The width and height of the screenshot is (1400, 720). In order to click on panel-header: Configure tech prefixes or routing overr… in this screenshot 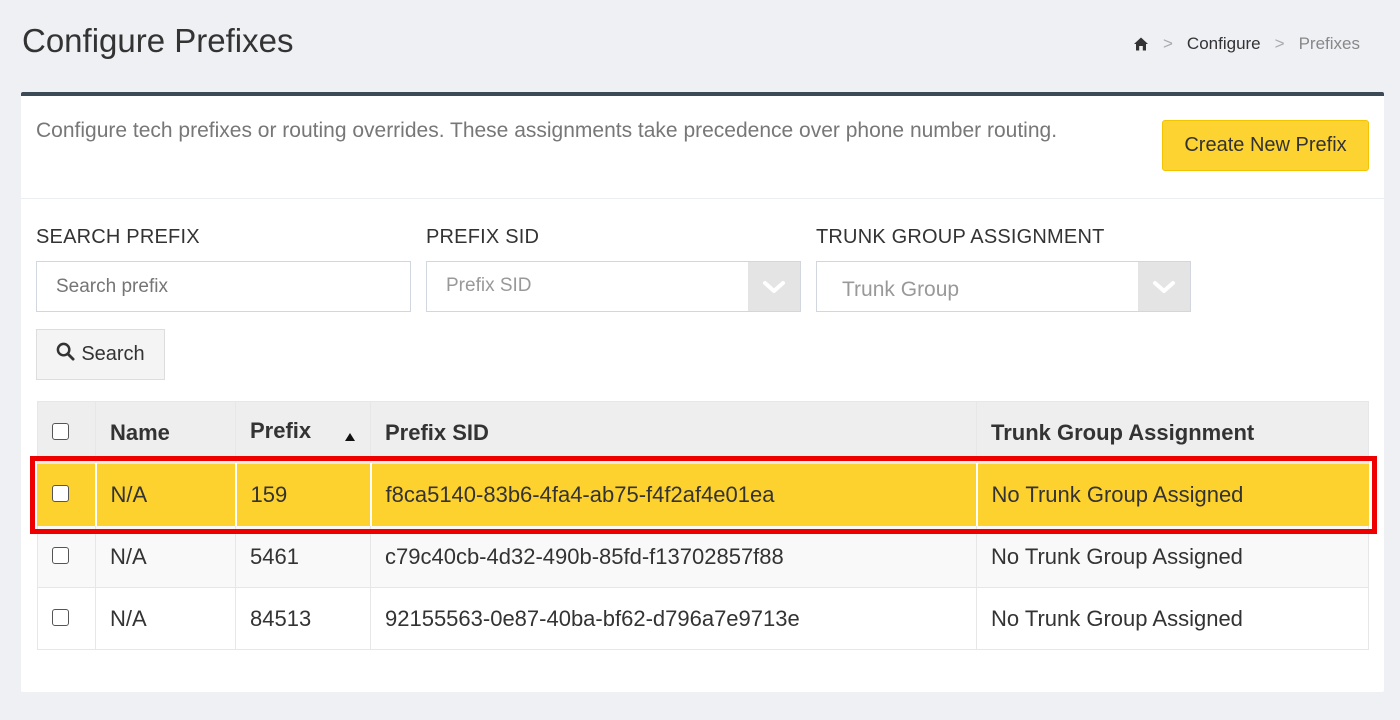, I will do `click(702, 147)`.